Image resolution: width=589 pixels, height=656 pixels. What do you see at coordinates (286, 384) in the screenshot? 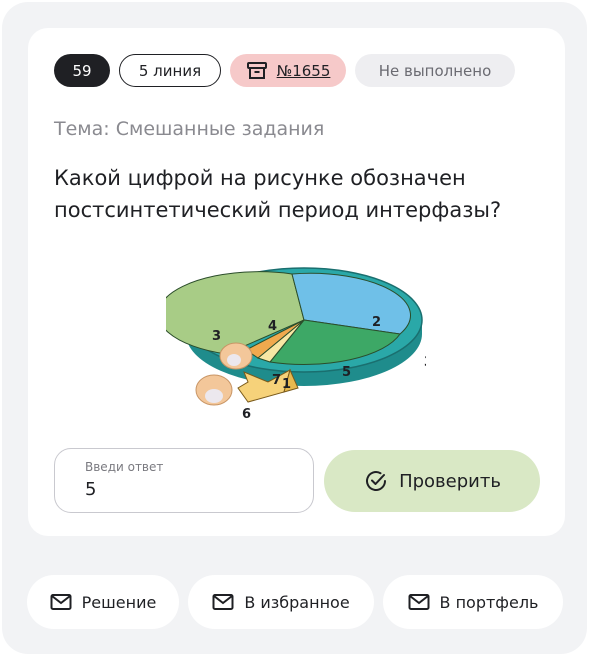
I see `label-1: 1` at bounding box center [286, 384].